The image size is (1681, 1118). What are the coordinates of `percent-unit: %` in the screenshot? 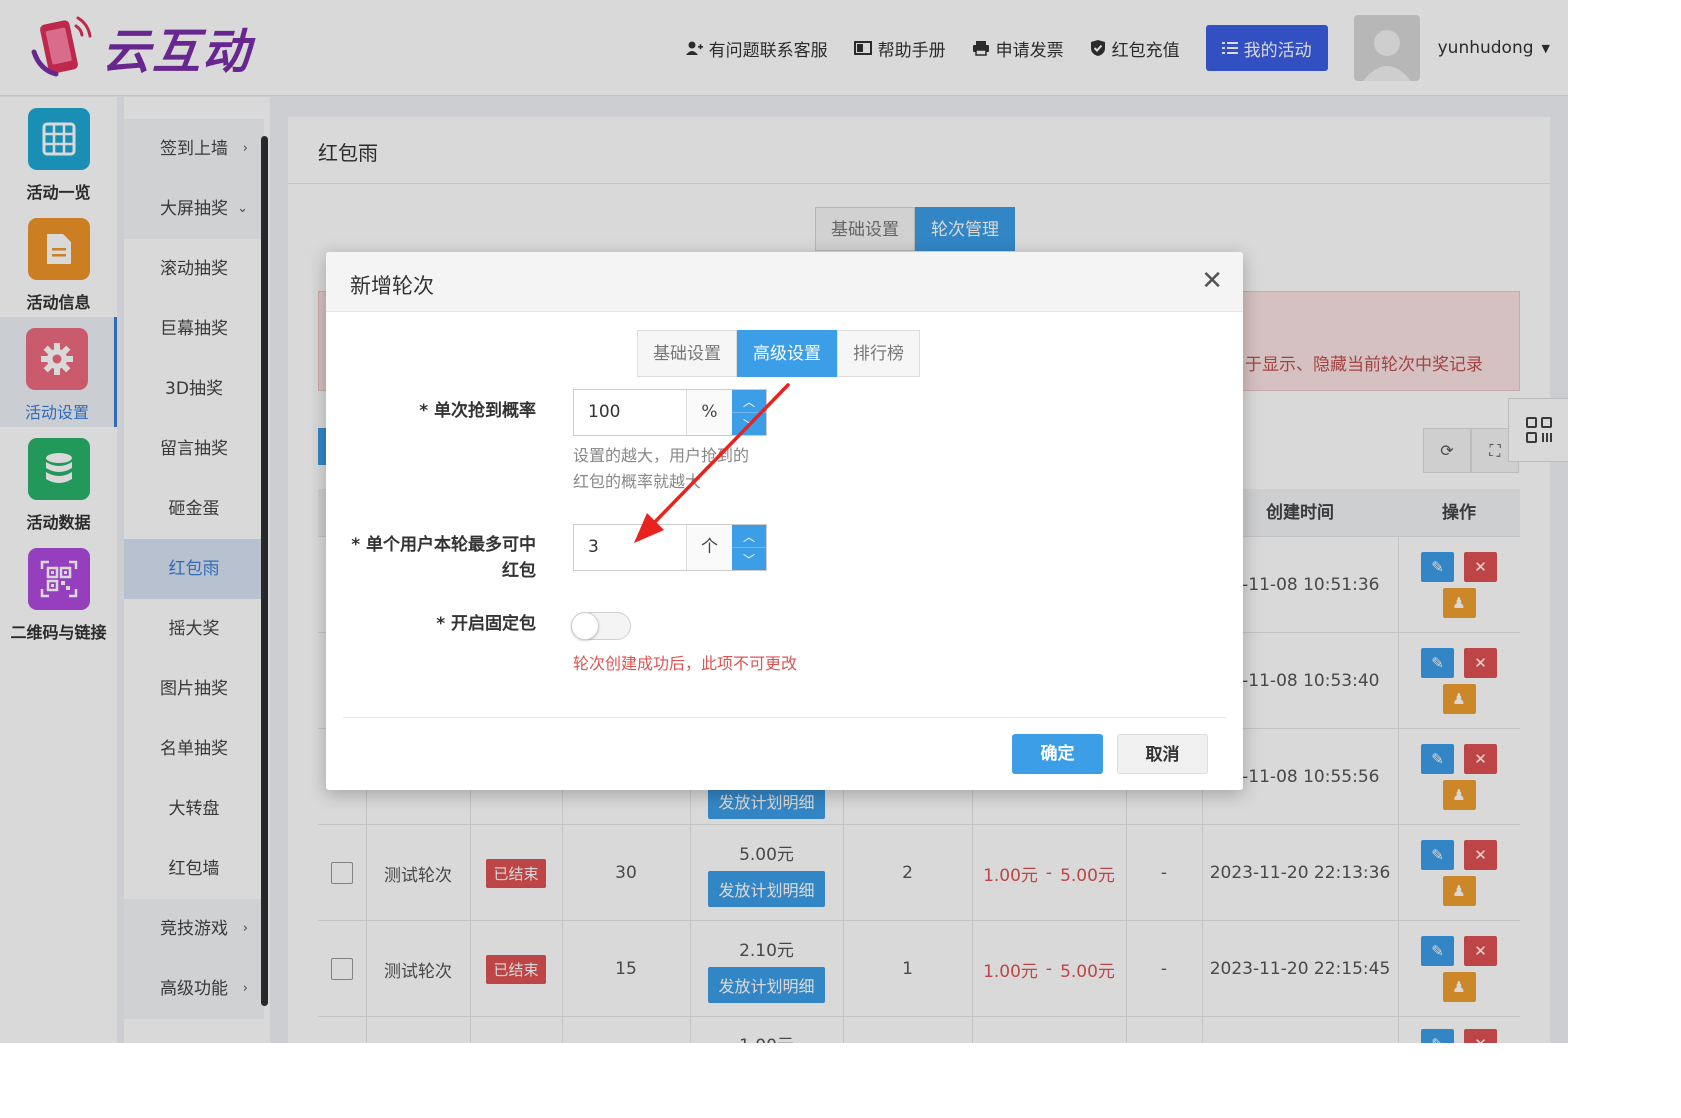 It's located at (709, 412).